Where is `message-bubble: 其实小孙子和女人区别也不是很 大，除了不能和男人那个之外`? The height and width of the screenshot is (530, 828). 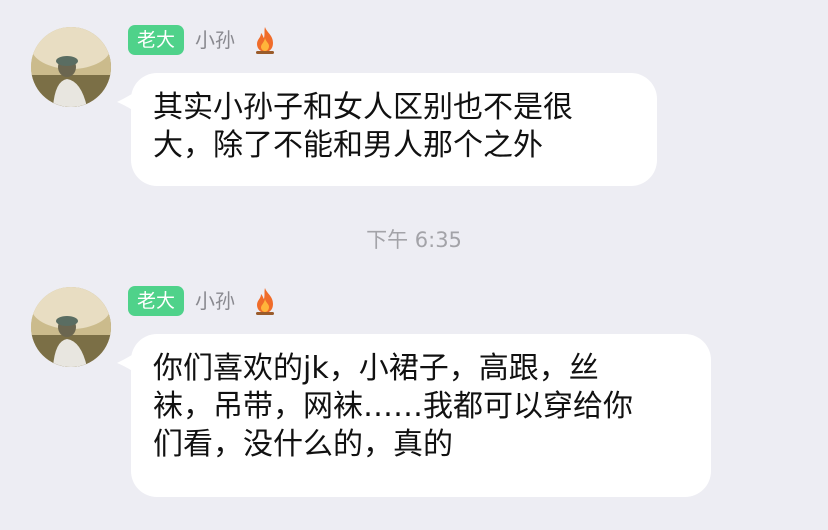 message-bubble: 其实小孙子和女人区别也不是很 大，除了不能和男人那个之外 is located at coordinates (394, 129).